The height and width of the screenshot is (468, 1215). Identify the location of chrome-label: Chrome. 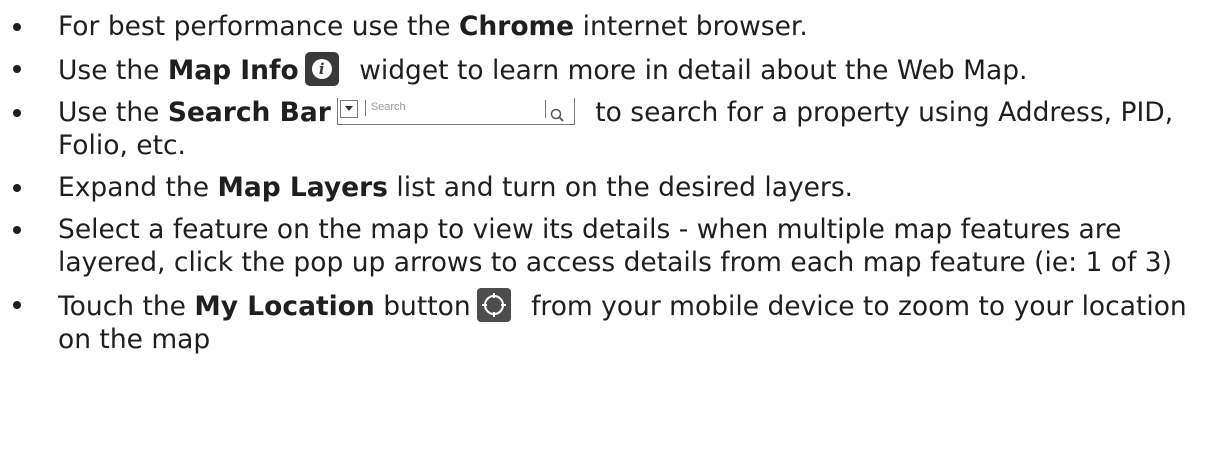
(516, 26).